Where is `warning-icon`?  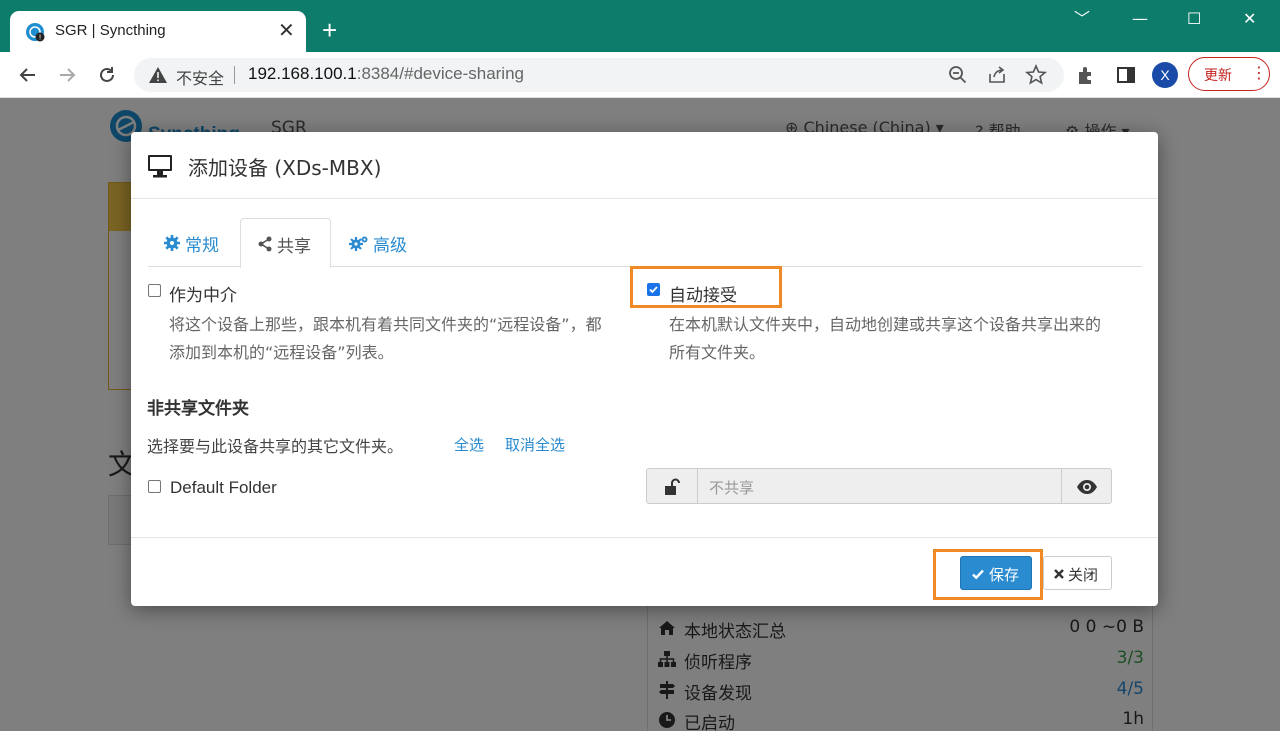 warning-icon is located at coordinates (158, 75).